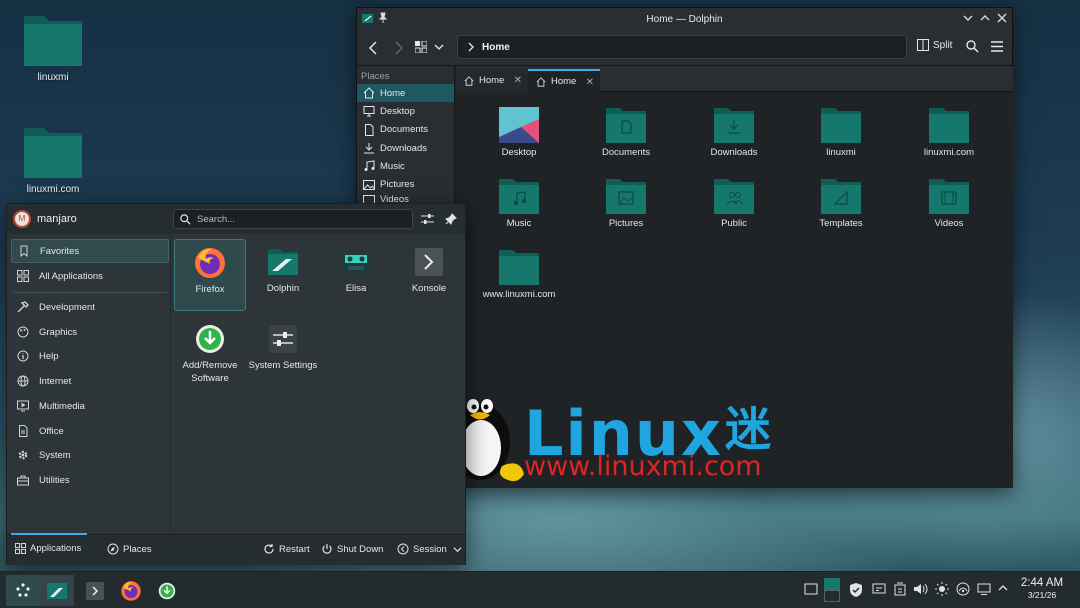 The image size is (1080, 608). What do you see at coordinates (90, 292) in the screenshot?
I see `category-divider` at bounding box center [90, 292].